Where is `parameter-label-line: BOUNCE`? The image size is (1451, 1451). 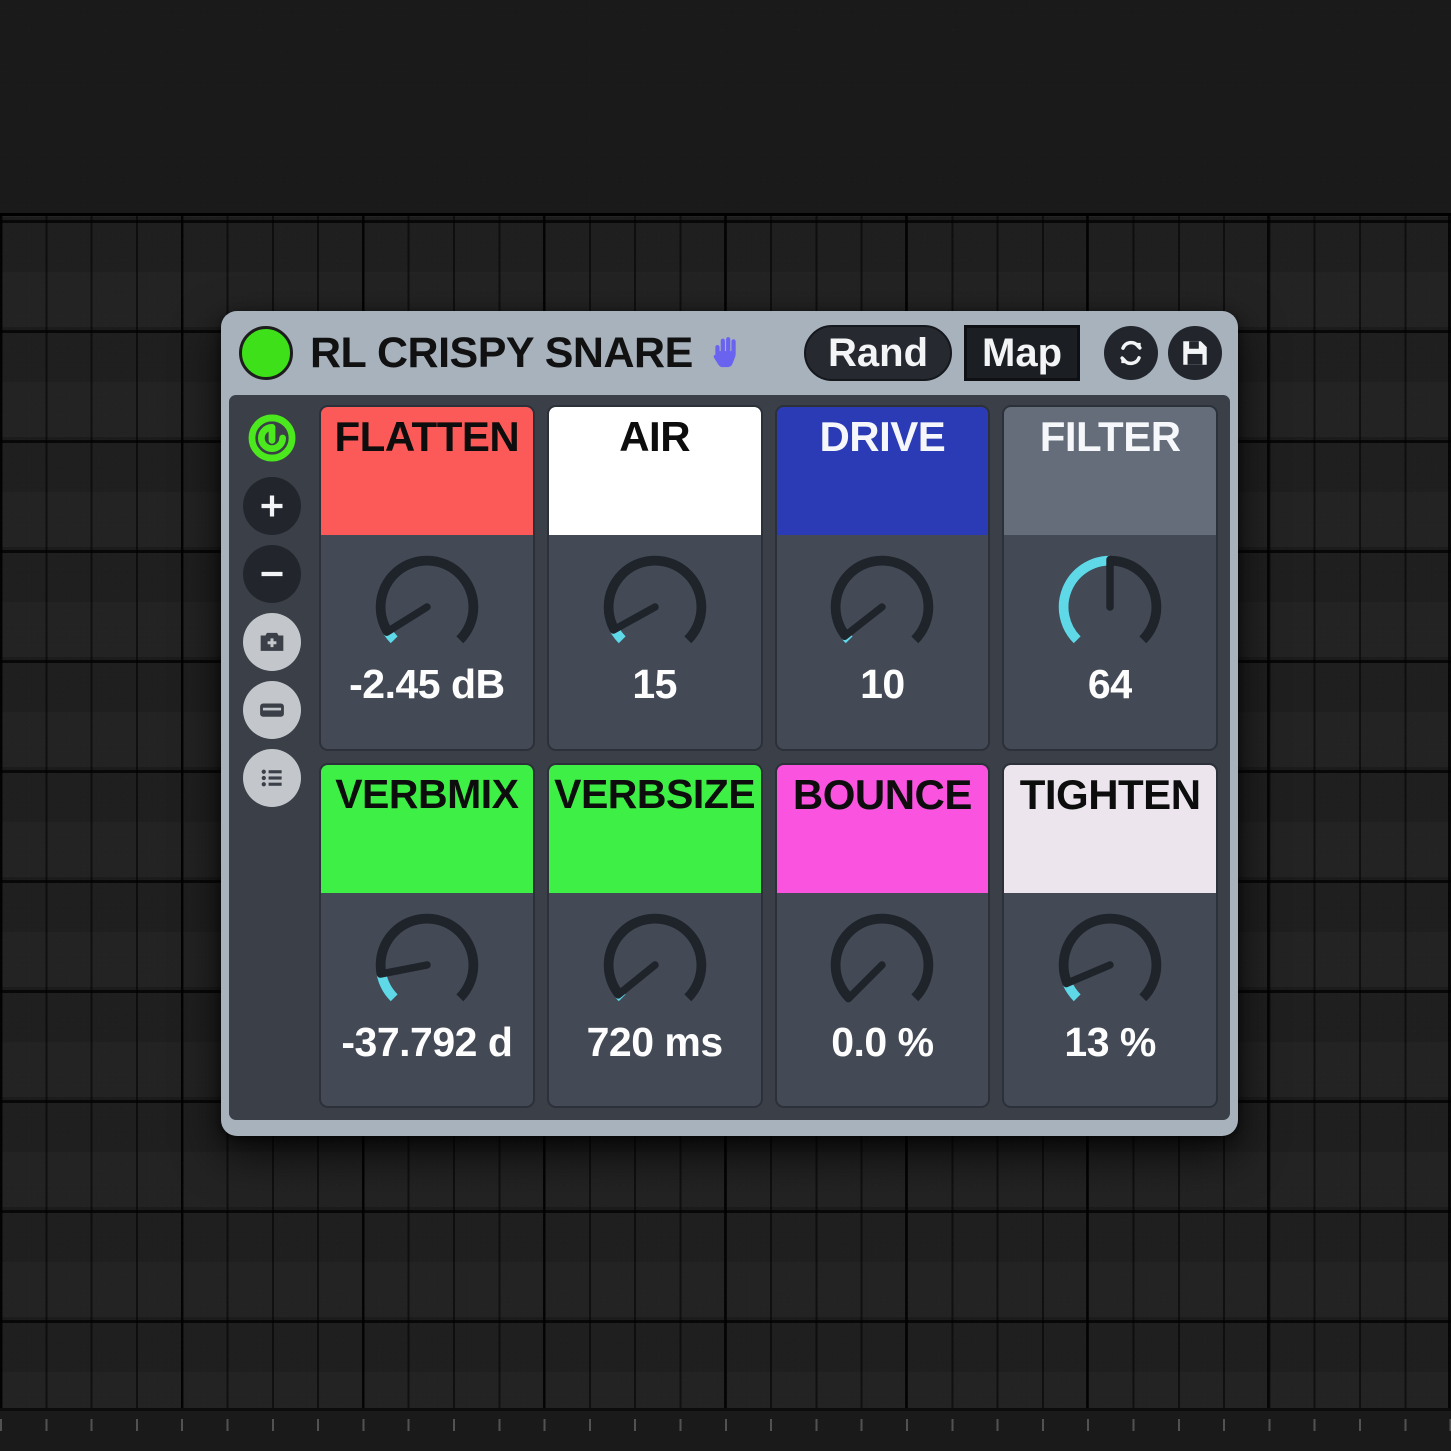
parameter-label-line: BOUNCE is located at coordinates (882, 794).